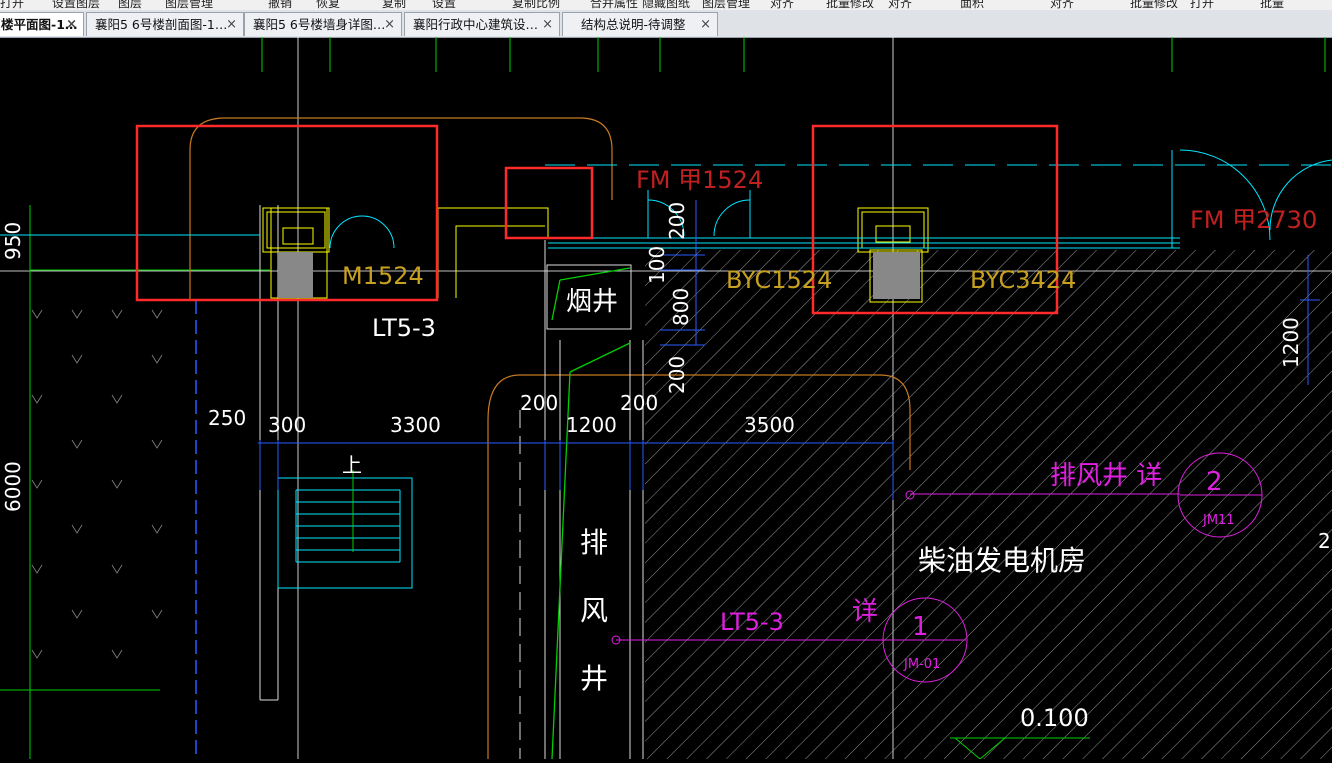  What do you see at coordinates (13, 486) in the screenshot?
I see `dim-6000: 6000` at bounding box center [13, 486].